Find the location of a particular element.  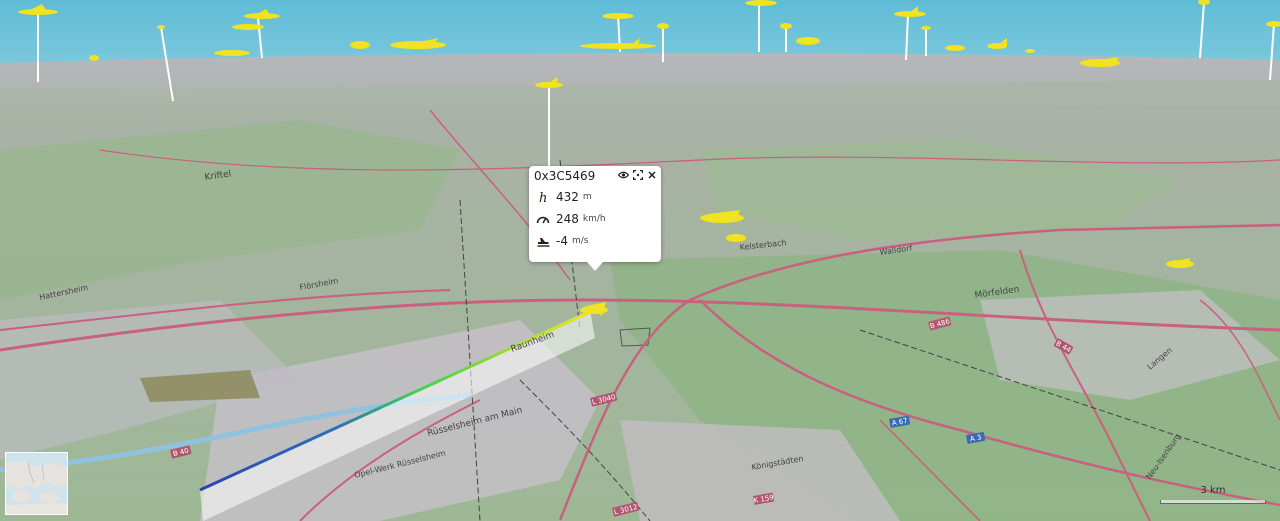

scale-bar-label: 3 km is located at coordinates (1213, 490).